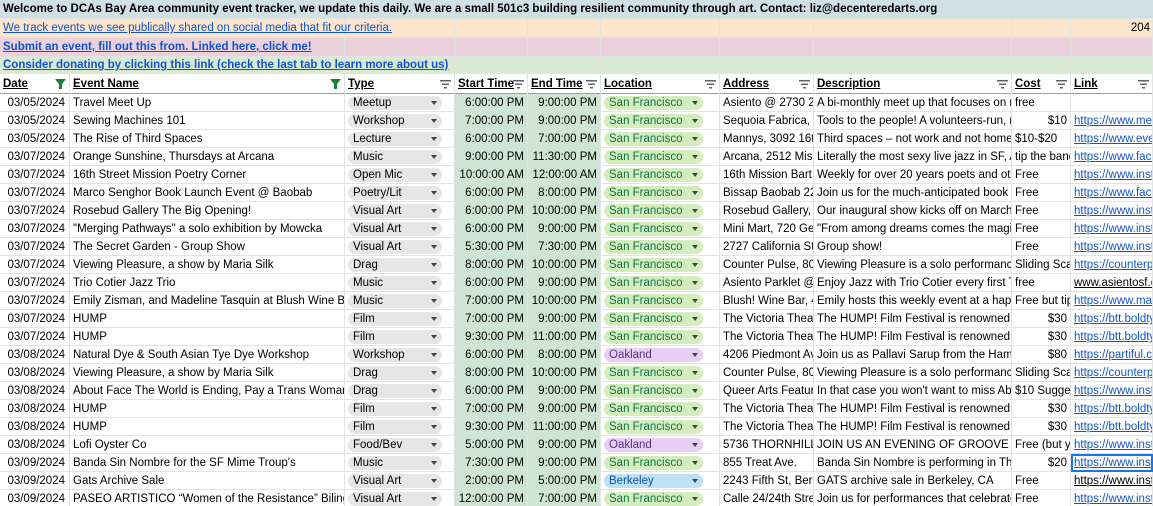  I want to click on cell-type: Food/Bev, so click(400, 445).